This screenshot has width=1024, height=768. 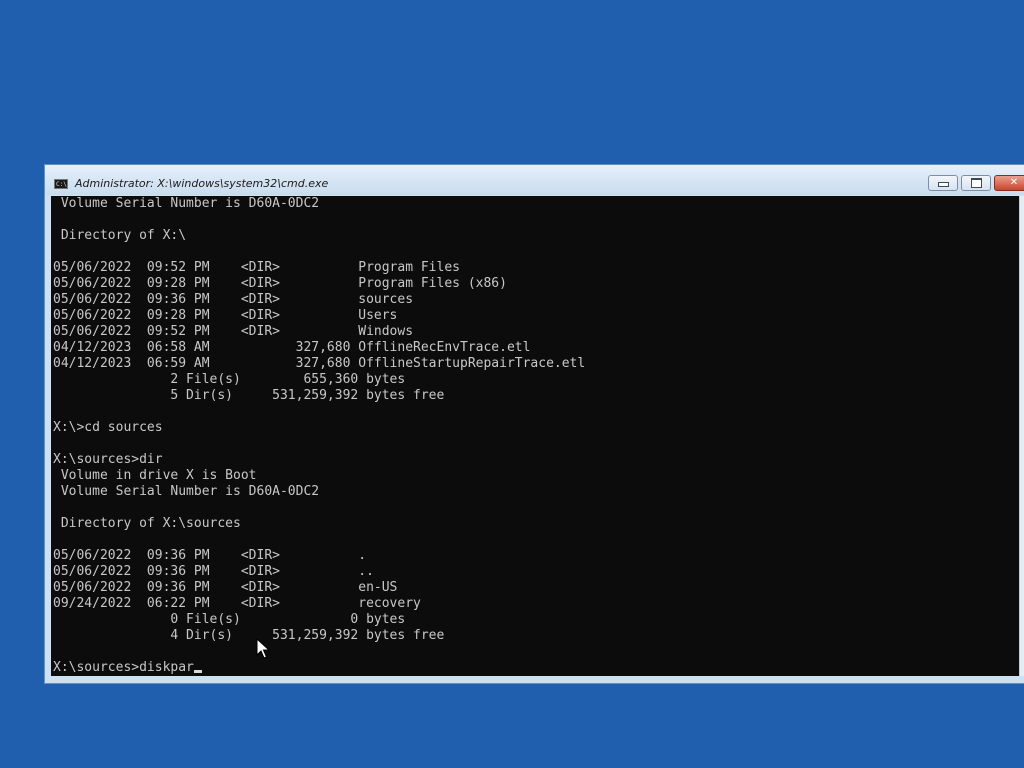 What do you see at coordinates (237, 603) in the screenshot?
I see `console-line: 09/24/2022 06:22 PM <DIR> recovery` at bounding box center [237, 603].